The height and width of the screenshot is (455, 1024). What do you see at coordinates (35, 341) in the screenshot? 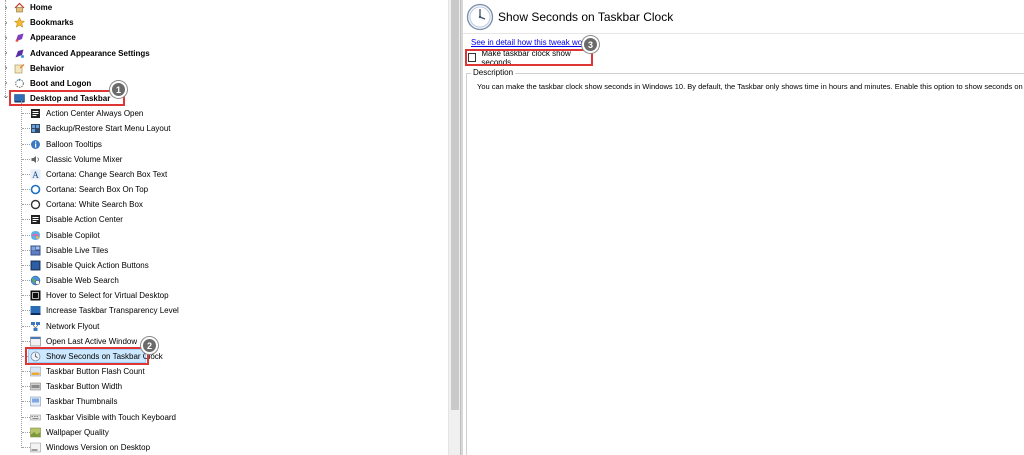
I see `window-icon` at bounding box center [35, 341].